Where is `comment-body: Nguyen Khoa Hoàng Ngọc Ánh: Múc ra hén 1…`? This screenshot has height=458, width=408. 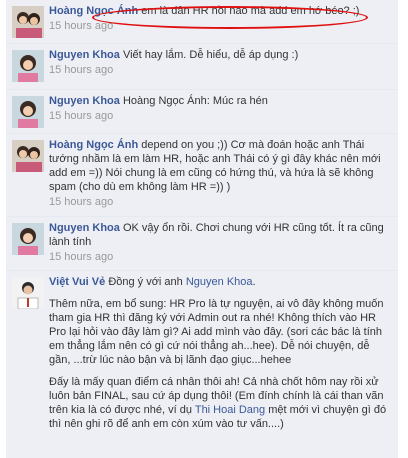 comment-body: Nguyen Khoa Hoàng Ngọc Ánh: Múc ra hén 1… is located at coordinates (220, 108).